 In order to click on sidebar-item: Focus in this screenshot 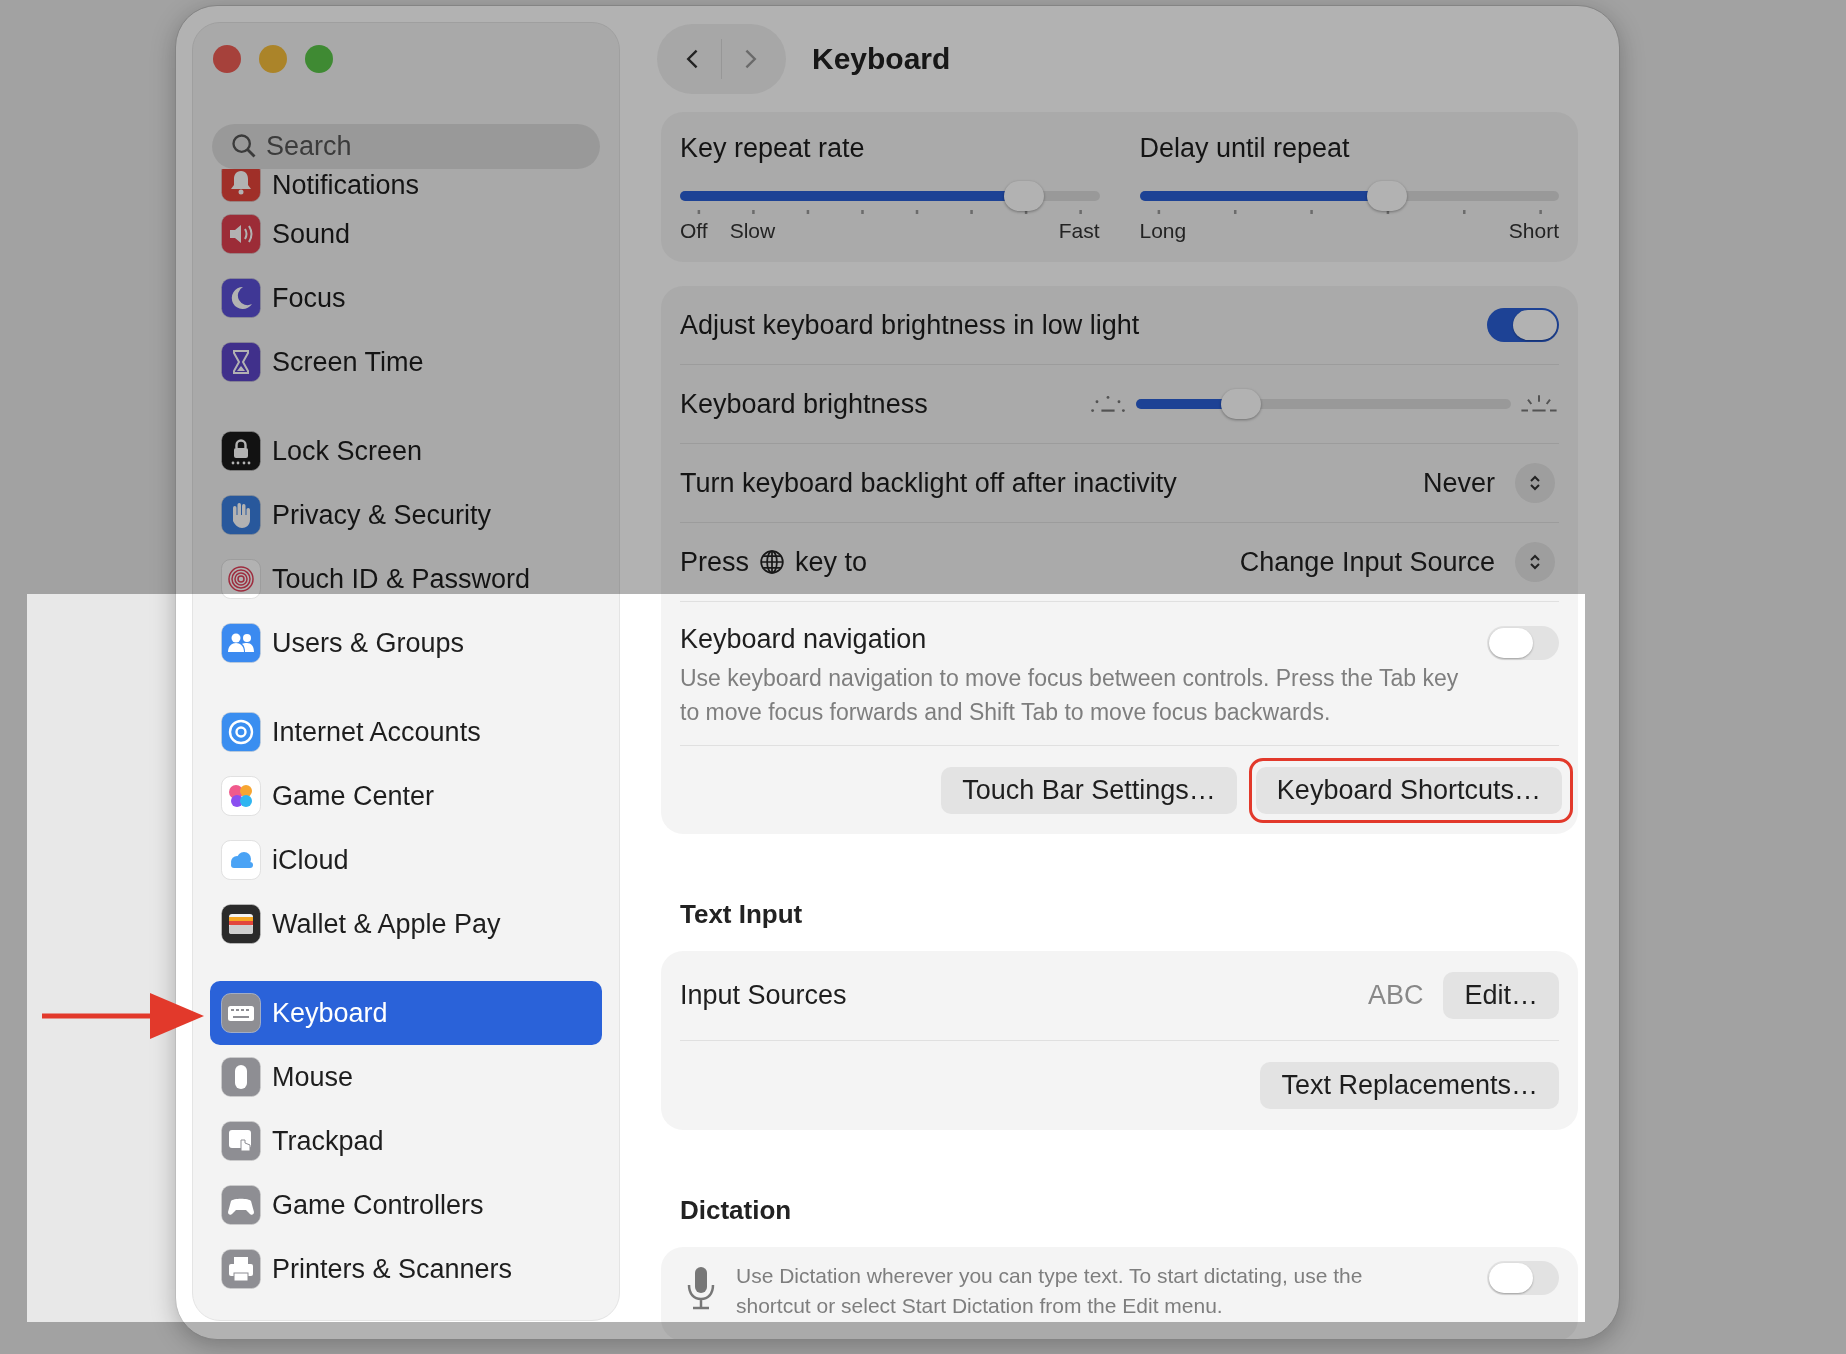, I will do `click(406, 298)`.